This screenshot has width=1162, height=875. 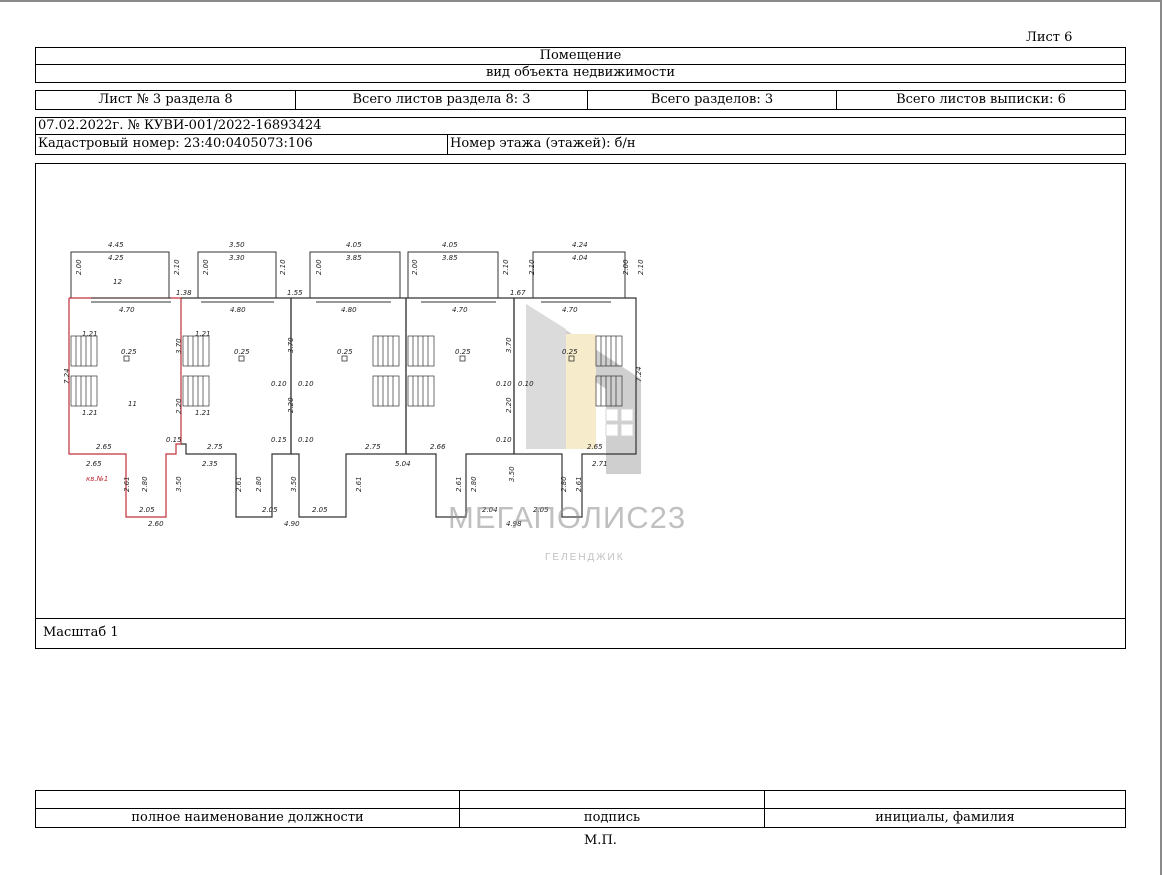 What do you see at coordinates (156, 524) in the screenshot?
I see `dim-bottom-1: 2.60` at bounding box center [156, 524].